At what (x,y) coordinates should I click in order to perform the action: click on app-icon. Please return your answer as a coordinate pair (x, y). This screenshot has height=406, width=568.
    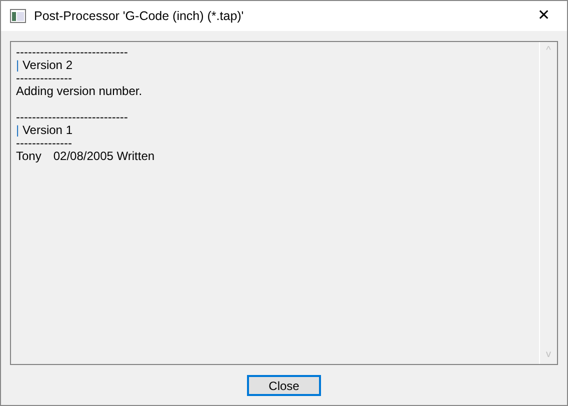
    Looking at the image, I should click on (18, 16).